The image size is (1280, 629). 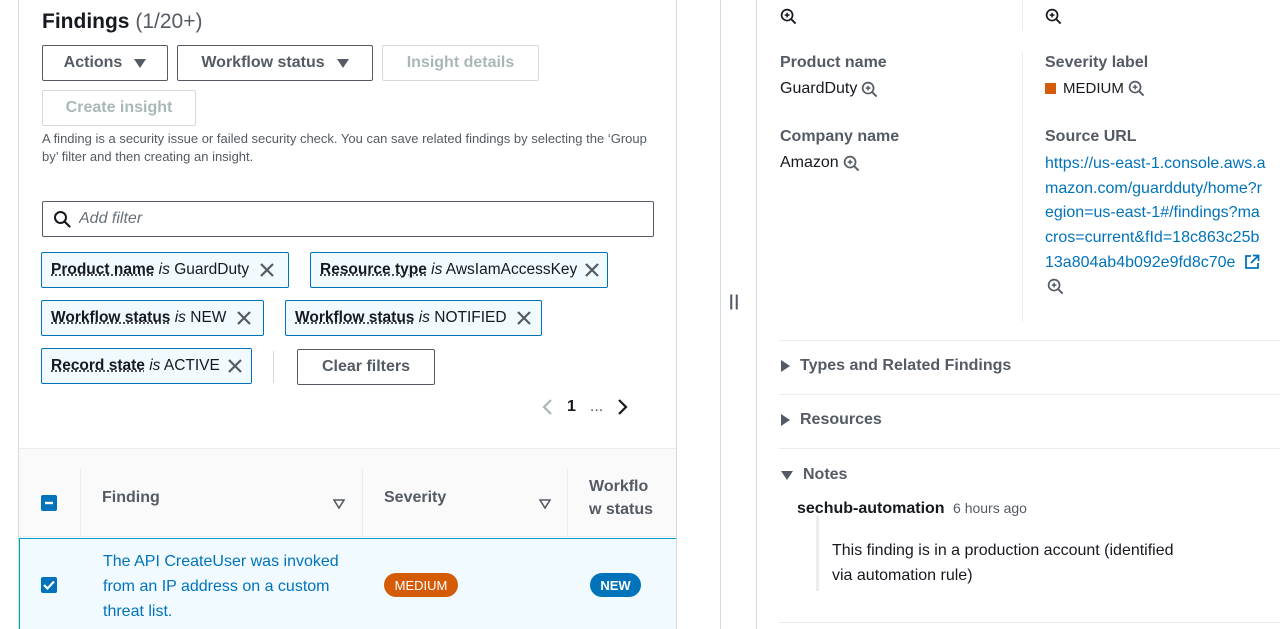 What do you see at coordinates (547, 407) in the screenshot?
I see `chevron-left-icon` at bounding box center [547, 407].